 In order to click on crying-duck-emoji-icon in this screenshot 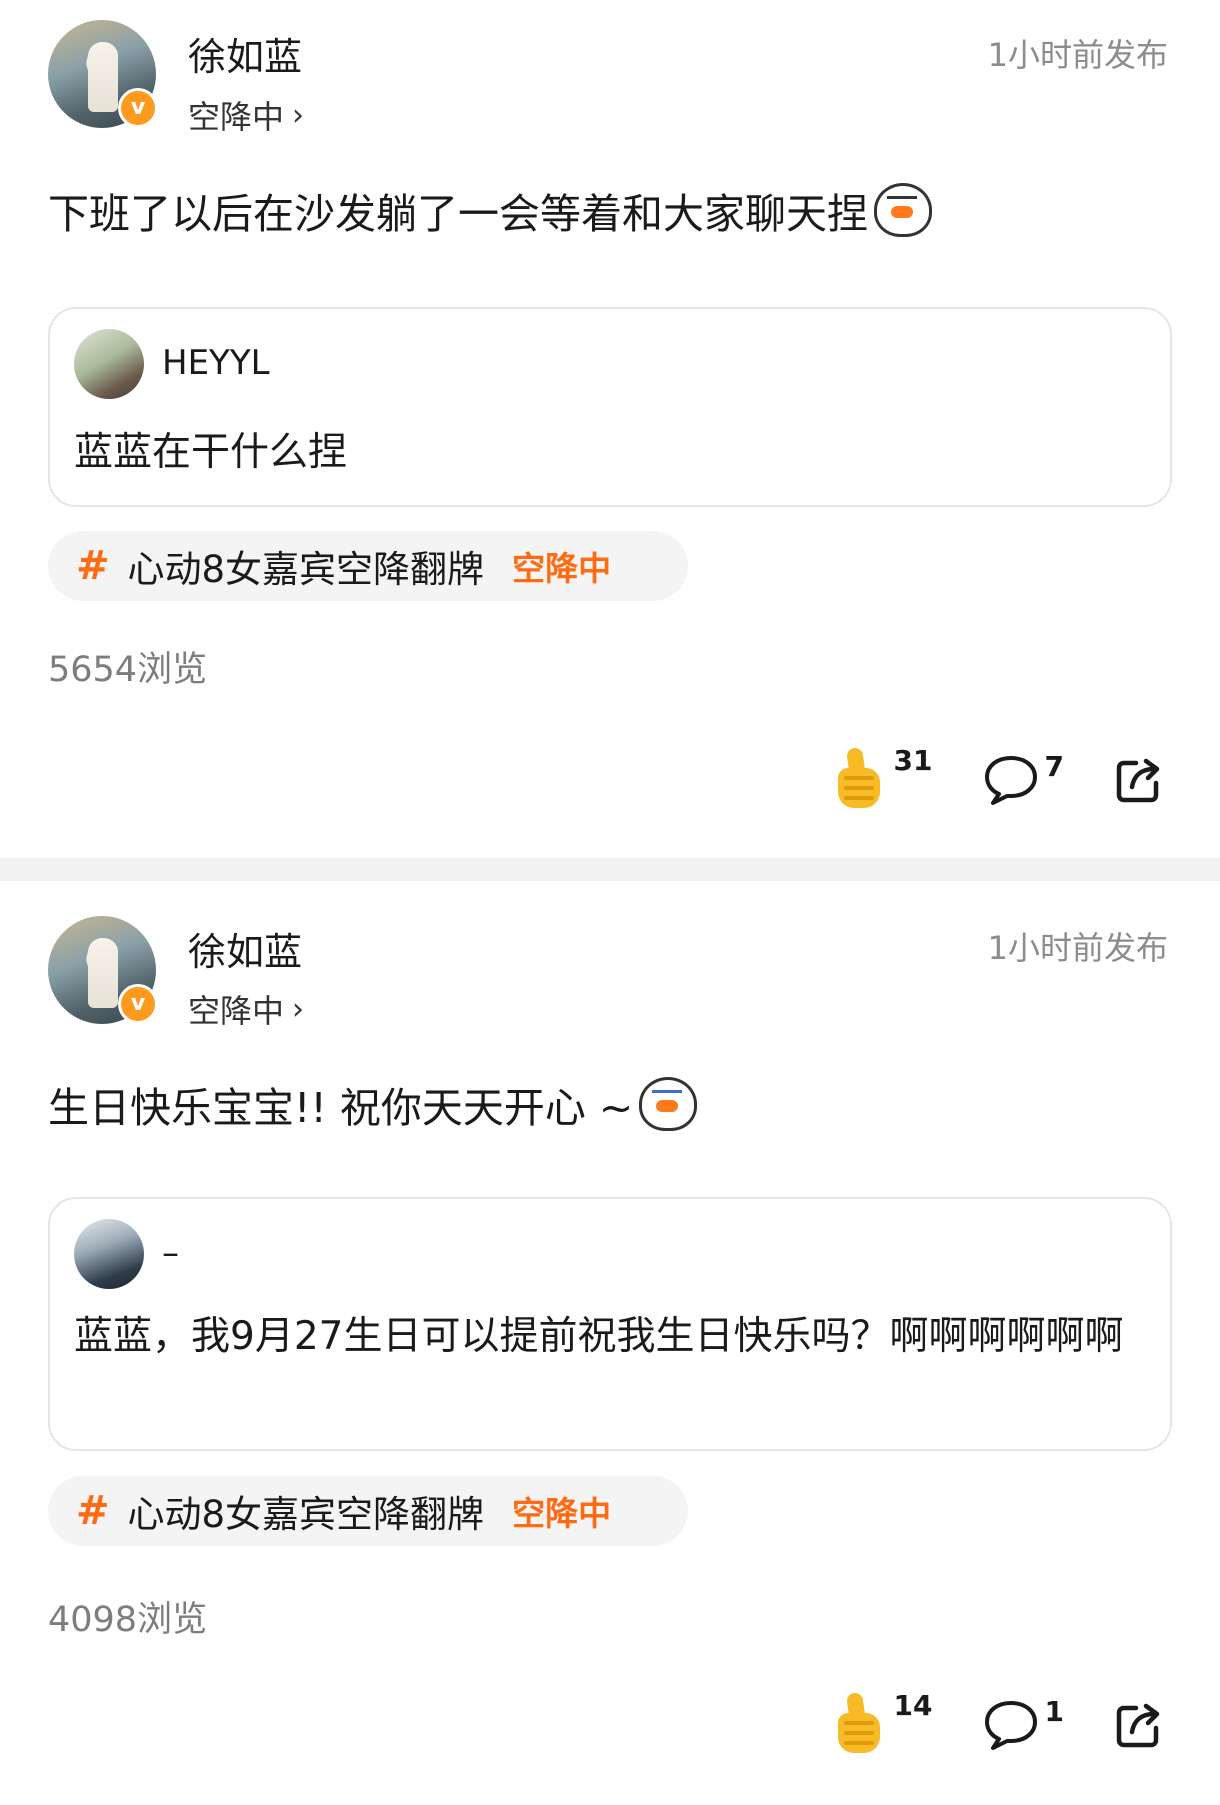, I will do `click(668, 1104)`.